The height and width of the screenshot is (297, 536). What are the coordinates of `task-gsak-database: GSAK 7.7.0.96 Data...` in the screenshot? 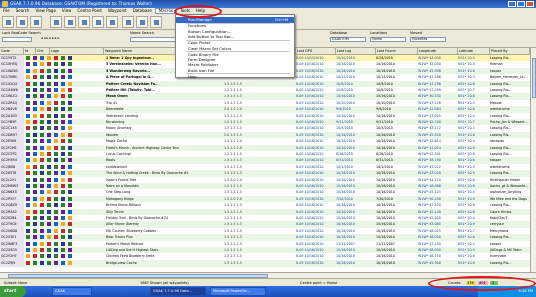 It's located at (178, 291).